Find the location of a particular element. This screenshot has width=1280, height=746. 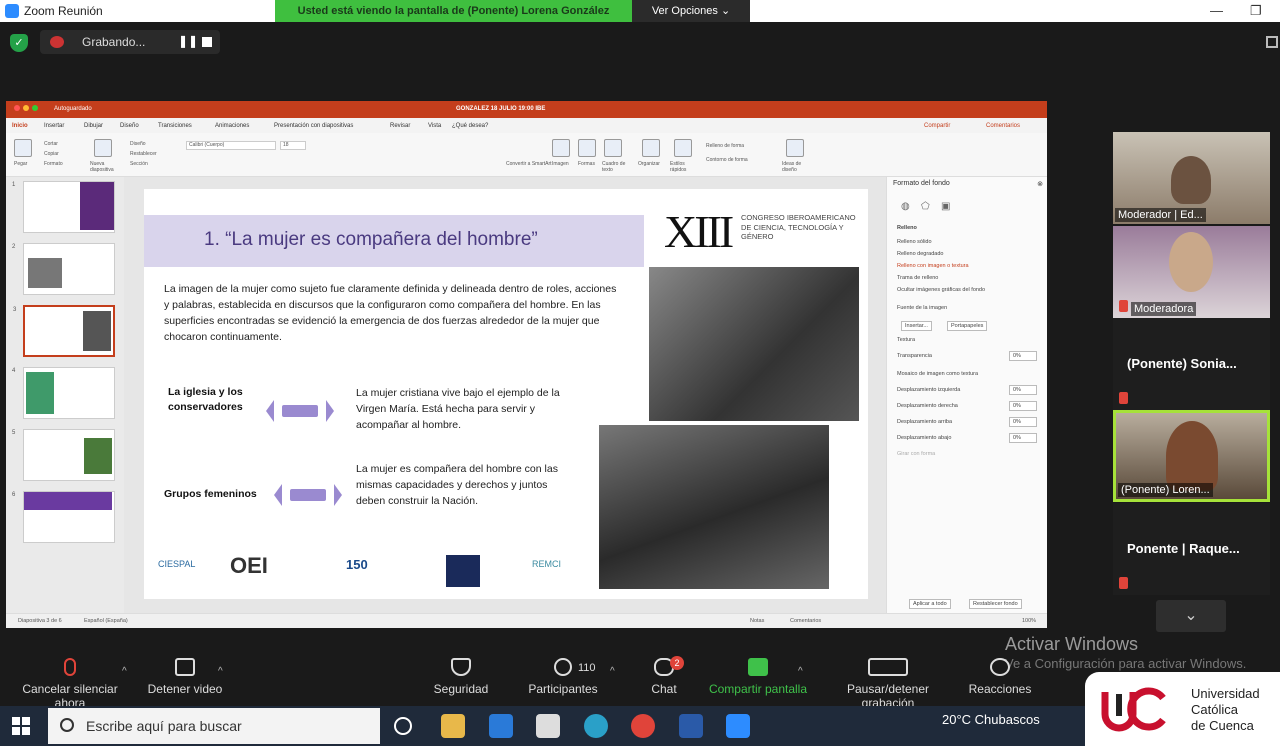

chevron-down-icon: ⌄ is located at coordinates (1191, 616).